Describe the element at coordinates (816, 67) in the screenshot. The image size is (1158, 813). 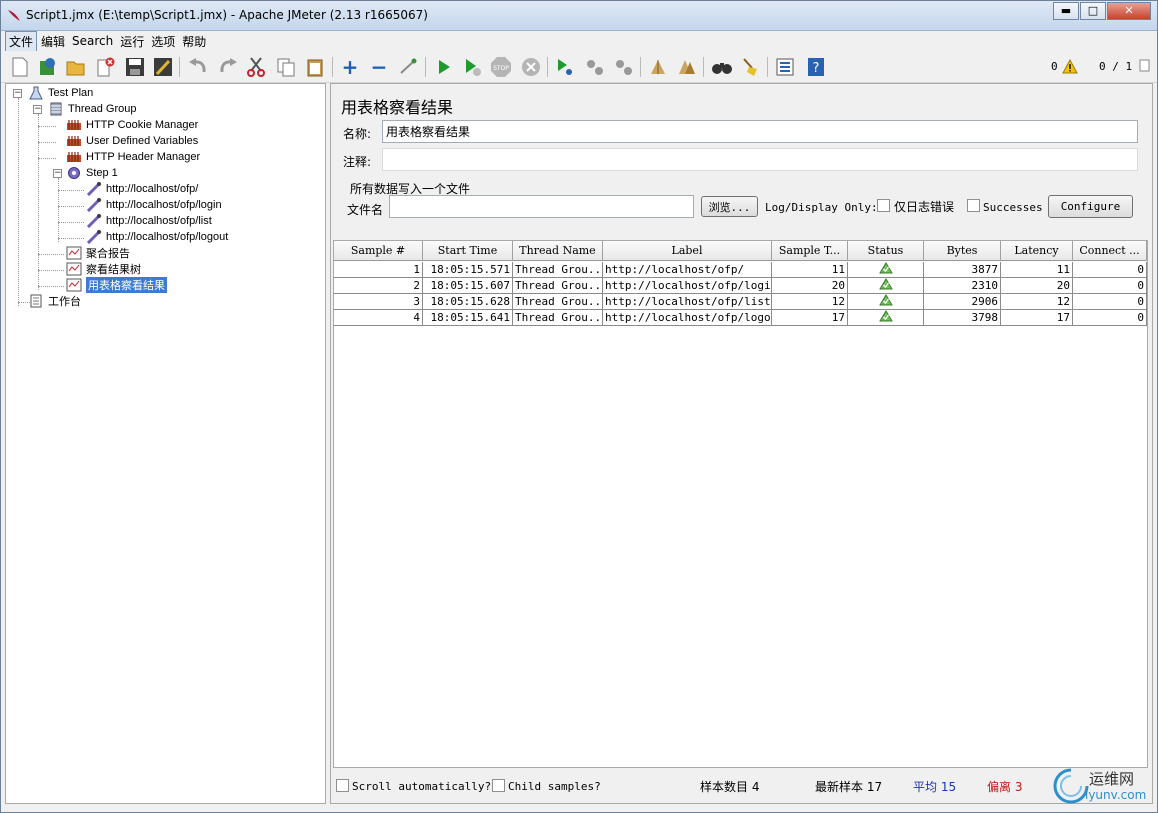
I see `help-icon: ?` at that location.